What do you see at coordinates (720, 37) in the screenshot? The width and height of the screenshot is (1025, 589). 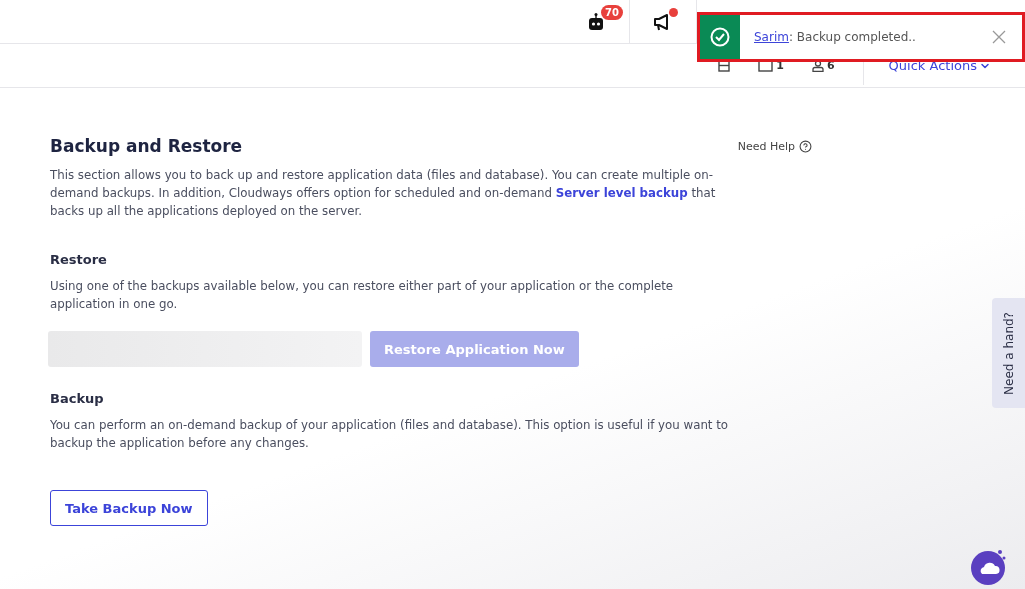 I see `check-circle-icon` at bounding box center [720, 37].